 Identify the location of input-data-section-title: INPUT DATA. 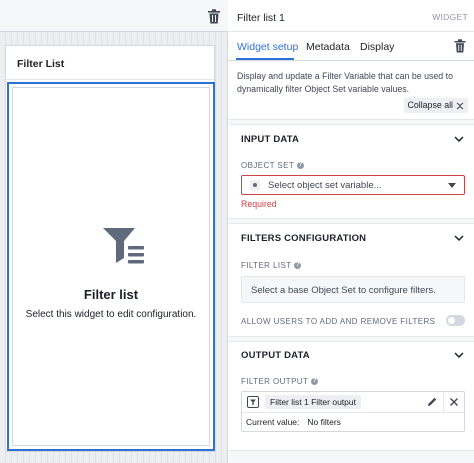
(270, 139).